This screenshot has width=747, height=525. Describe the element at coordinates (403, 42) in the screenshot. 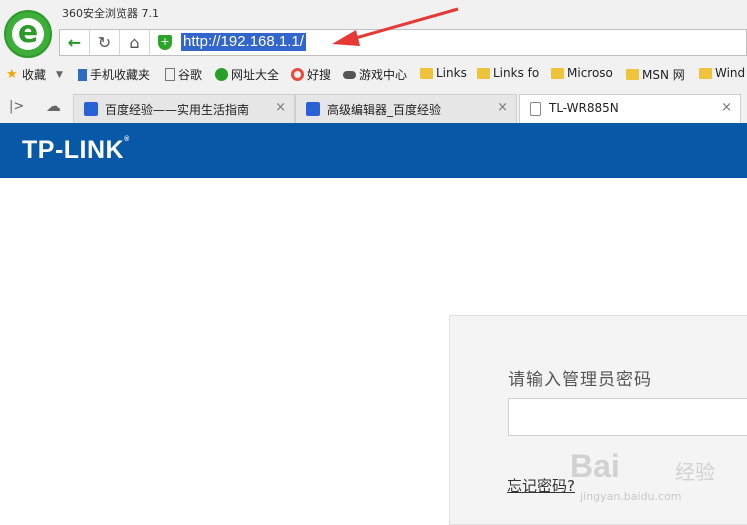

I see `address-bar: ← ↻ ⌂ + http://192.168.1.1/` at that location.